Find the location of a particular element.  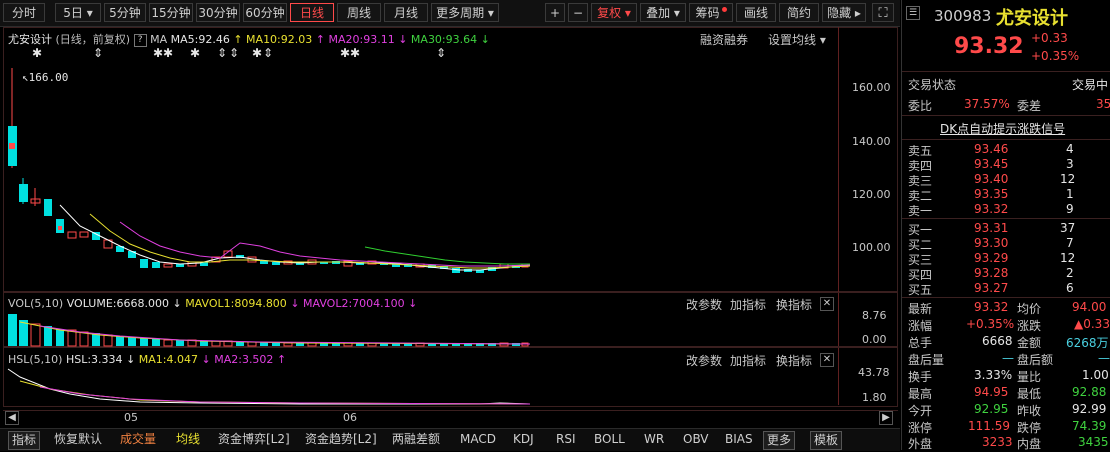

ma5-line is located at coordinates (294, 237).